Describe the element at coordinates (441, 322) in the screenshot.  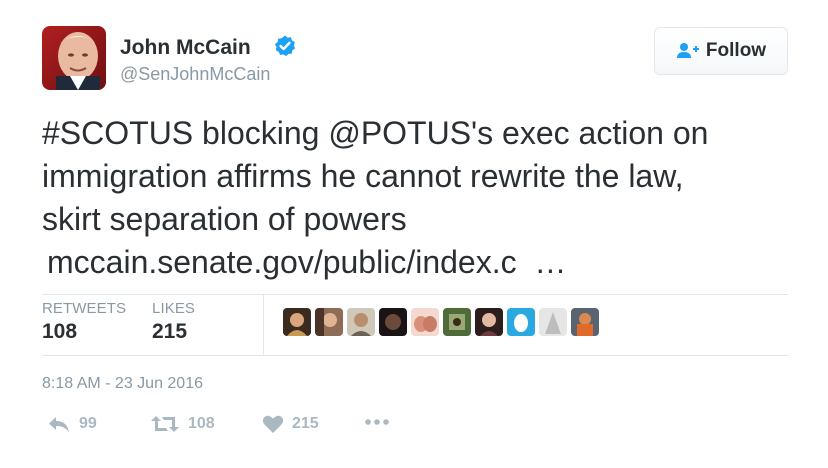
I see `likers-avatars` at that location.